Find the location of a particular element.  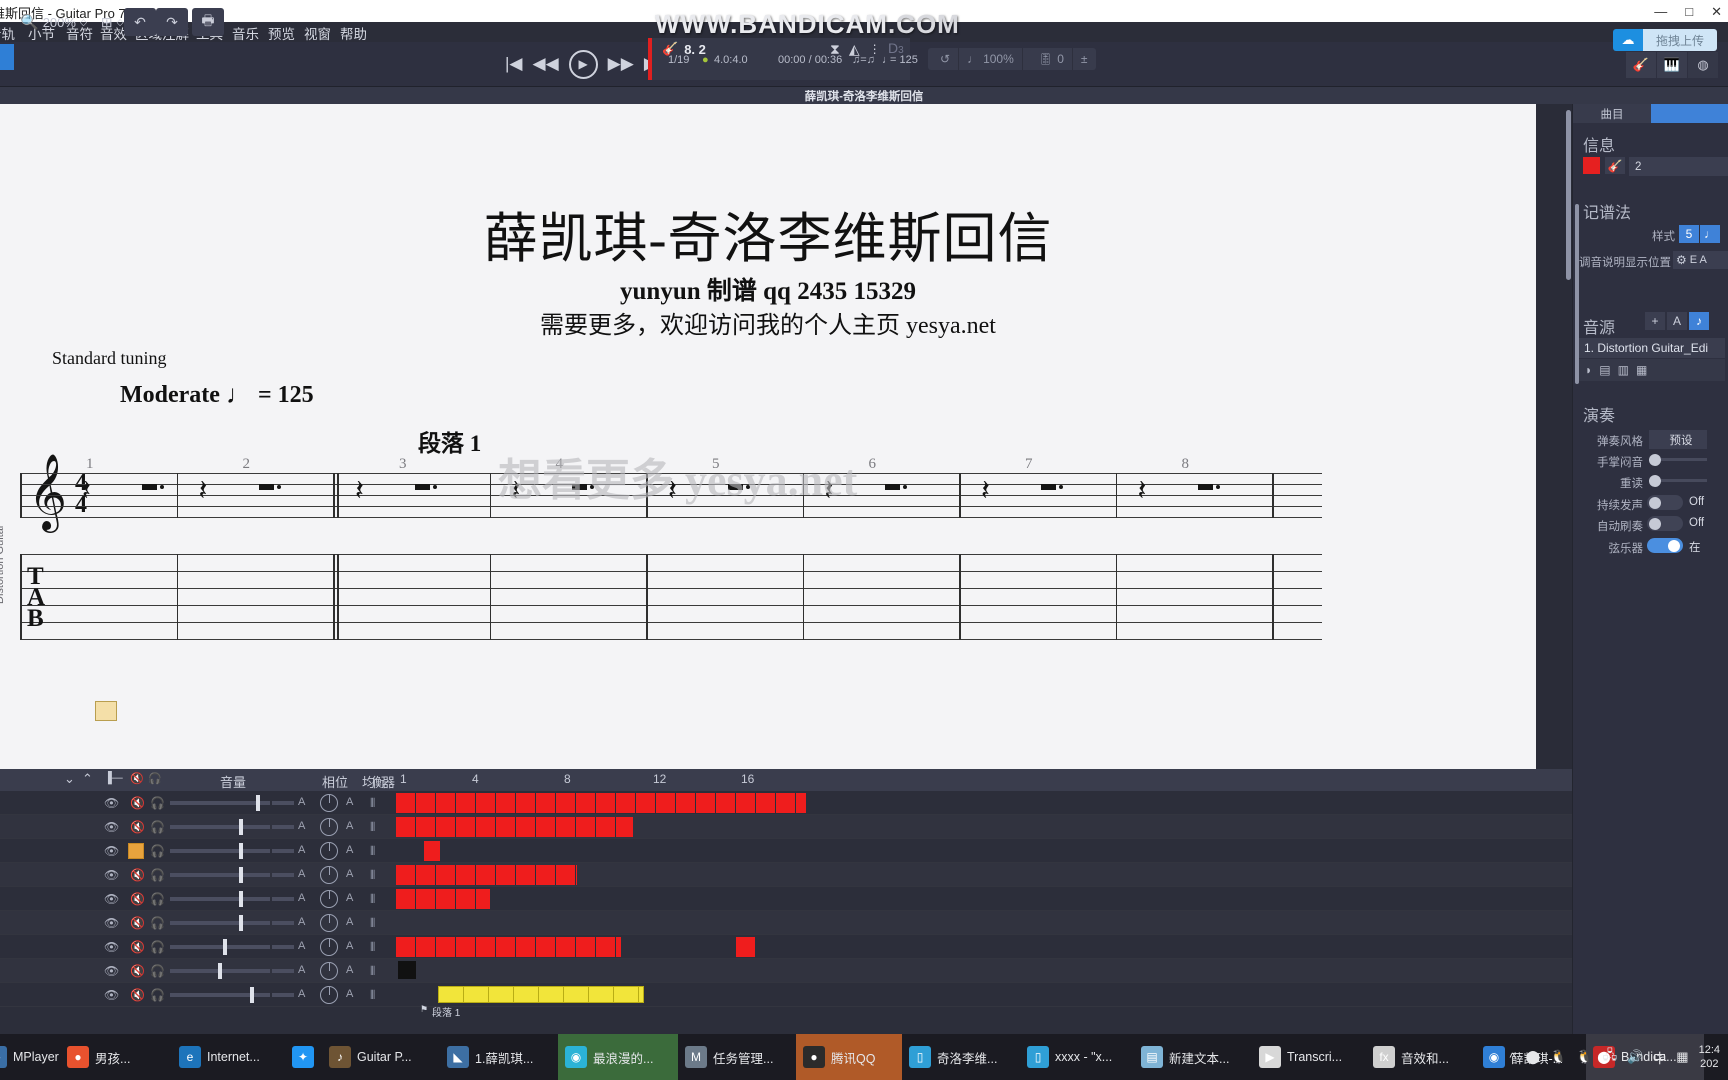

taskbar-item: ▶ MPlayer is located at coordinates (32, 1057).